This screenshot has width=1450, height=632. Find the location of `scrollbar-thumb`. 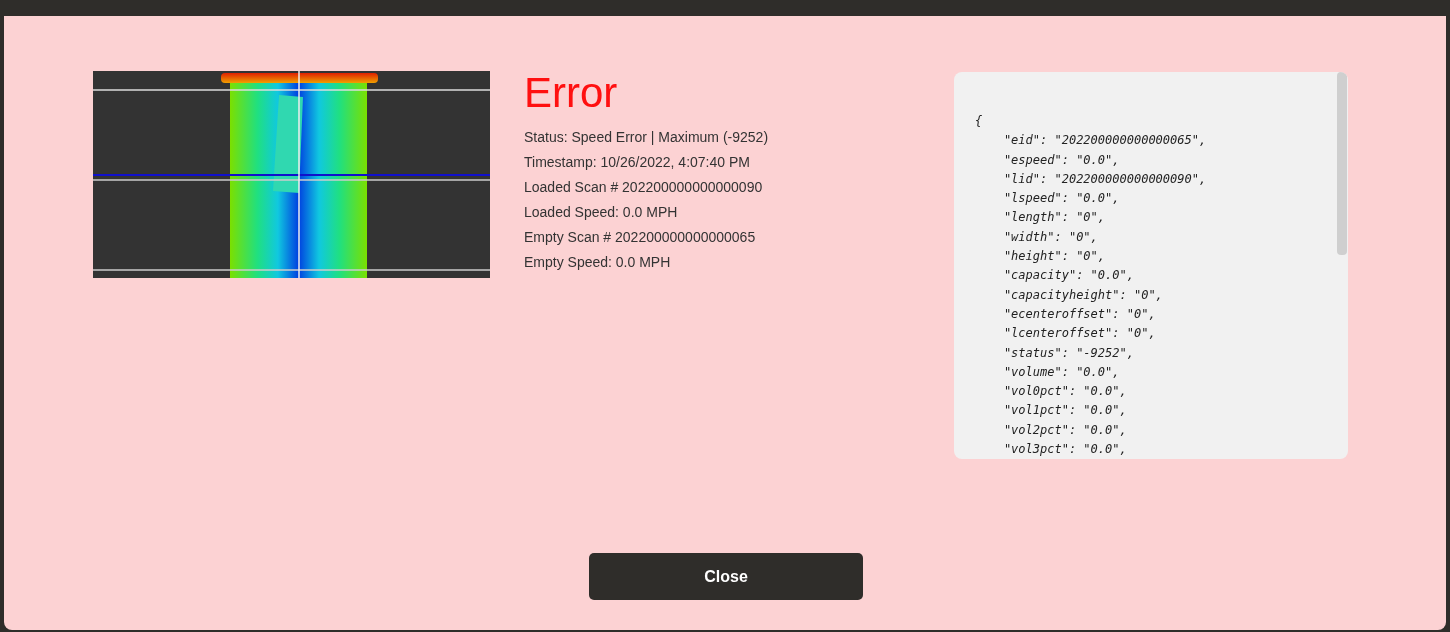

scrollbar-thumb is located at coordinates (1342, 163).